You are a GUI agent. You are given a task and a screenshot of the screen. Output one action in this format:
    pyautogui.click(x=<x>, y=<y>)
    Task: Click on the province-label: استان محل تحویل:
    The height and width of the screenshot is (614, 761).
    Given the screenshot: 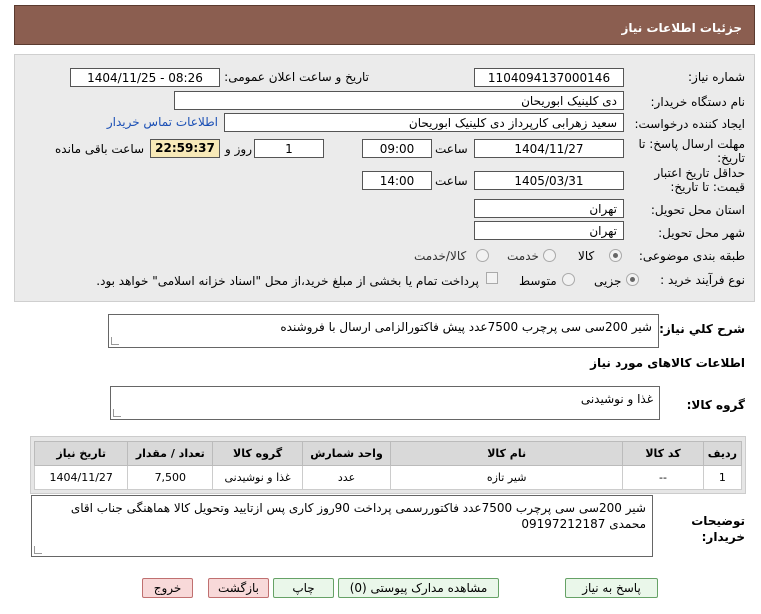 What is the action you would take?
    pyautogui.click(x=697, y=210)
    